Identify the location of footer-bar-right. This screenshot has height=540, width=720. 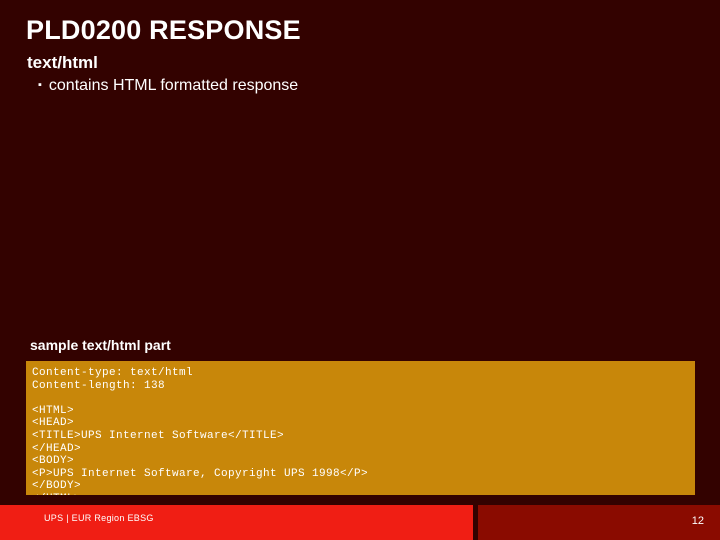
(599, 522).